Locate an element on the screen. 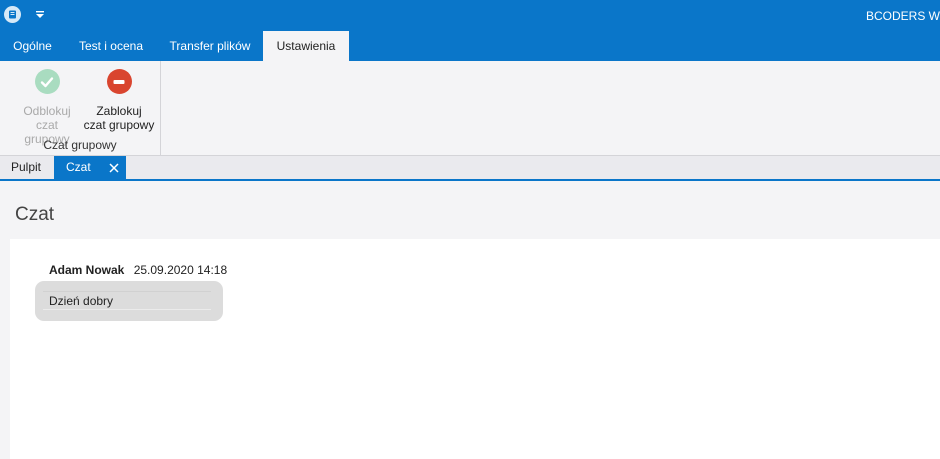 The image size is (940, 459). block-button-label-line1: Zablokuj is located at coordinates (119, 111).